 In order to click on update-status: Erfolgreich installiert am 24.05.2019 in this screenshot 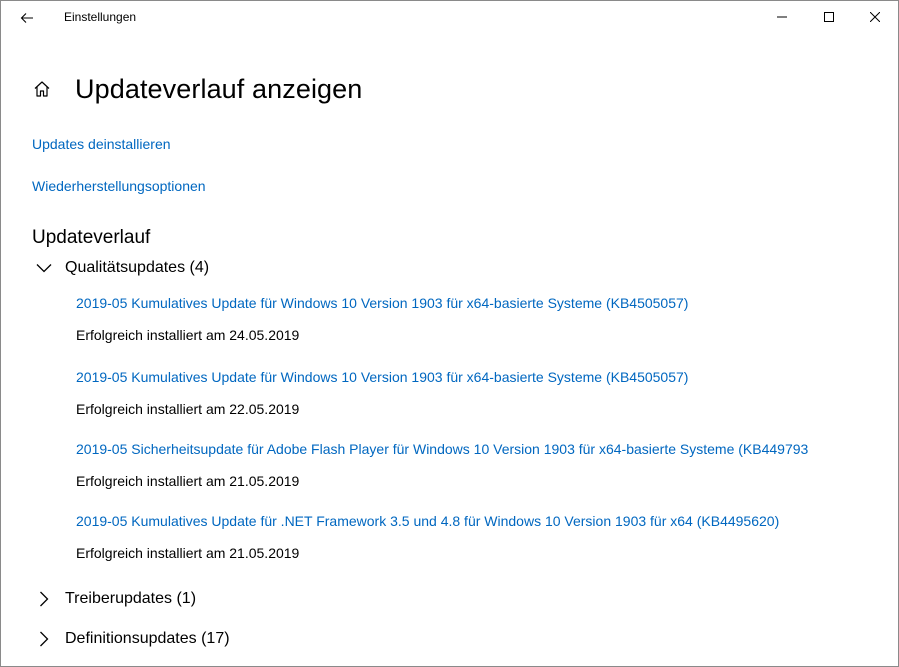, I will do `click(188, 335)`.